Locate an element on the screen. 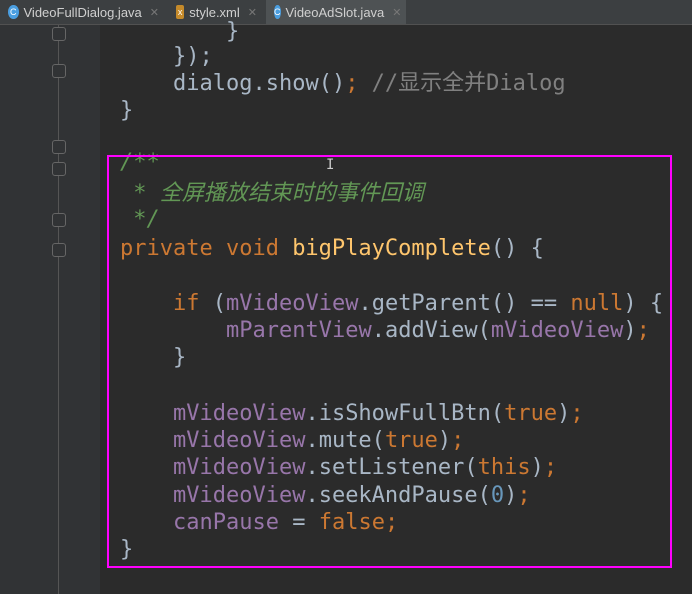 Image resolution: width=692 pixels, height=594 pixels. code-token: ; is located at coordinates (352, 83).